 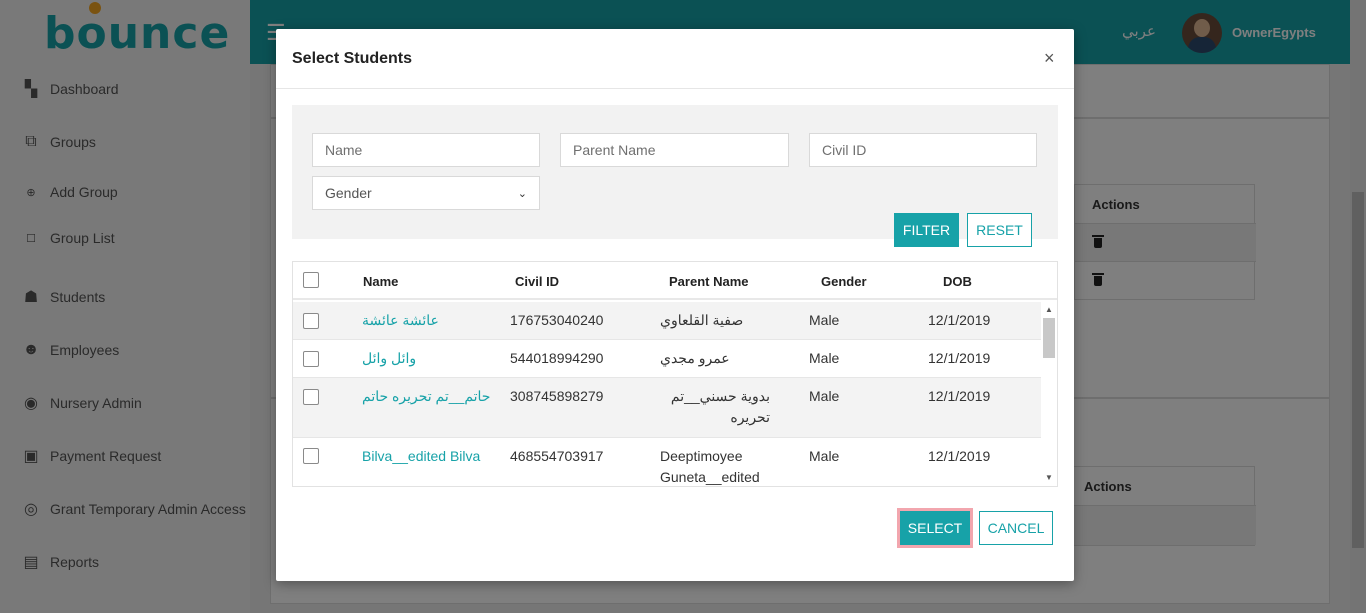 What do you see at coordinates (674, 150) in the screenshot?
I see `parent-name-filter-input` at bounding box center [674, 150].